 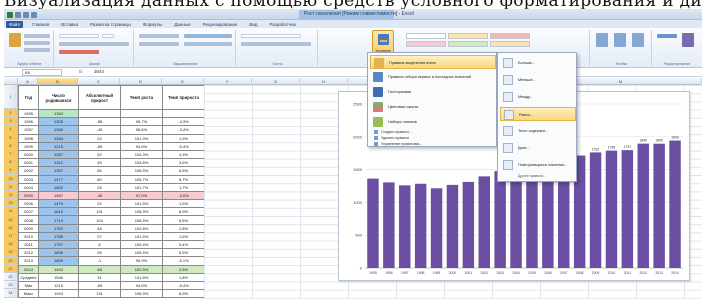 I want to click on table-cell: 85, so click(x=99, y=171).